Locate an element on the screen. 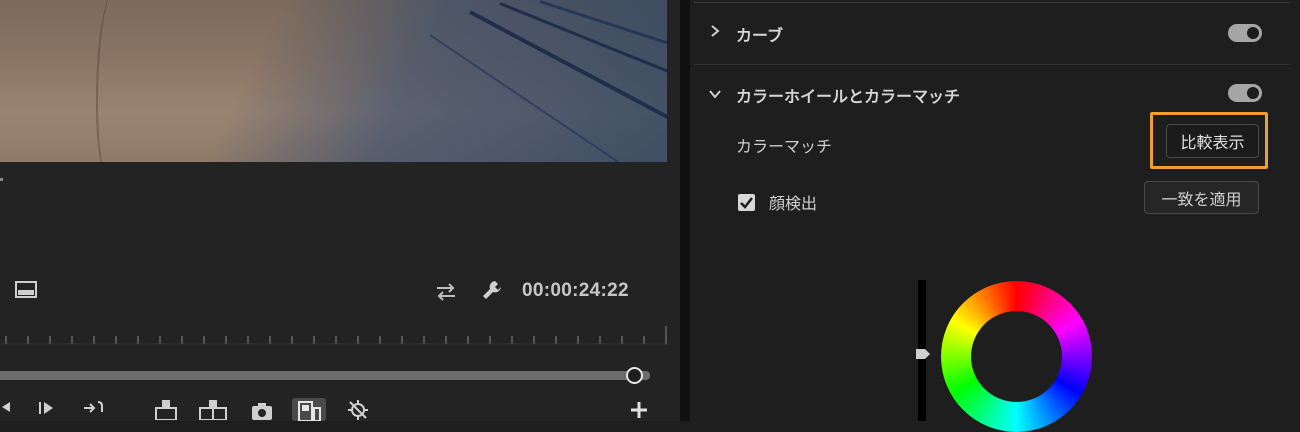  playhead-handle is located at coordinates (634, 375).